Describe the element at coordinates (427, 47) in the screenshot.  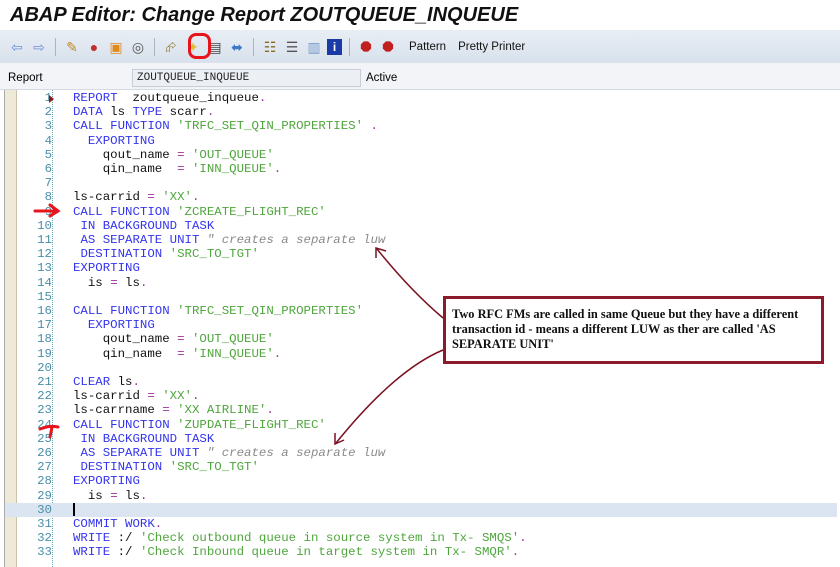
I see `pattern-button: Pattern` at that location.